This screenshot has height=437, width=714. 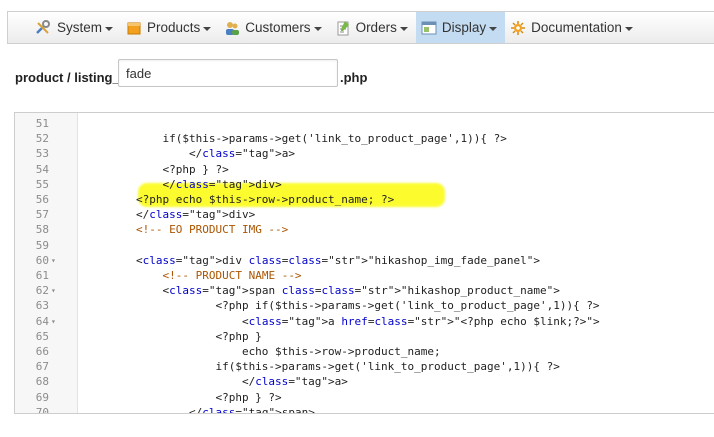 I want to click on code-line: 59, so click(x=364, y=245).